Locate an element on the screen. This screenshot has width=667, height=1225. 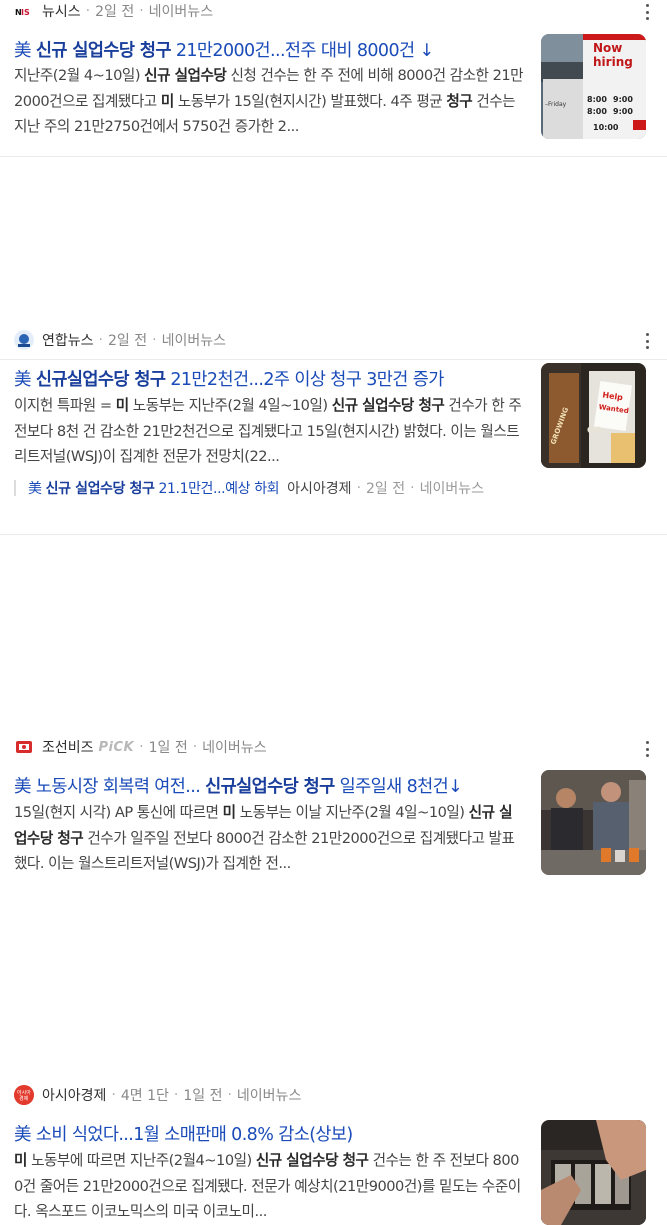
source-row: 연합뉴스 · 2일 전 · 네이버뉴스 is located at coordinates (120, 340).